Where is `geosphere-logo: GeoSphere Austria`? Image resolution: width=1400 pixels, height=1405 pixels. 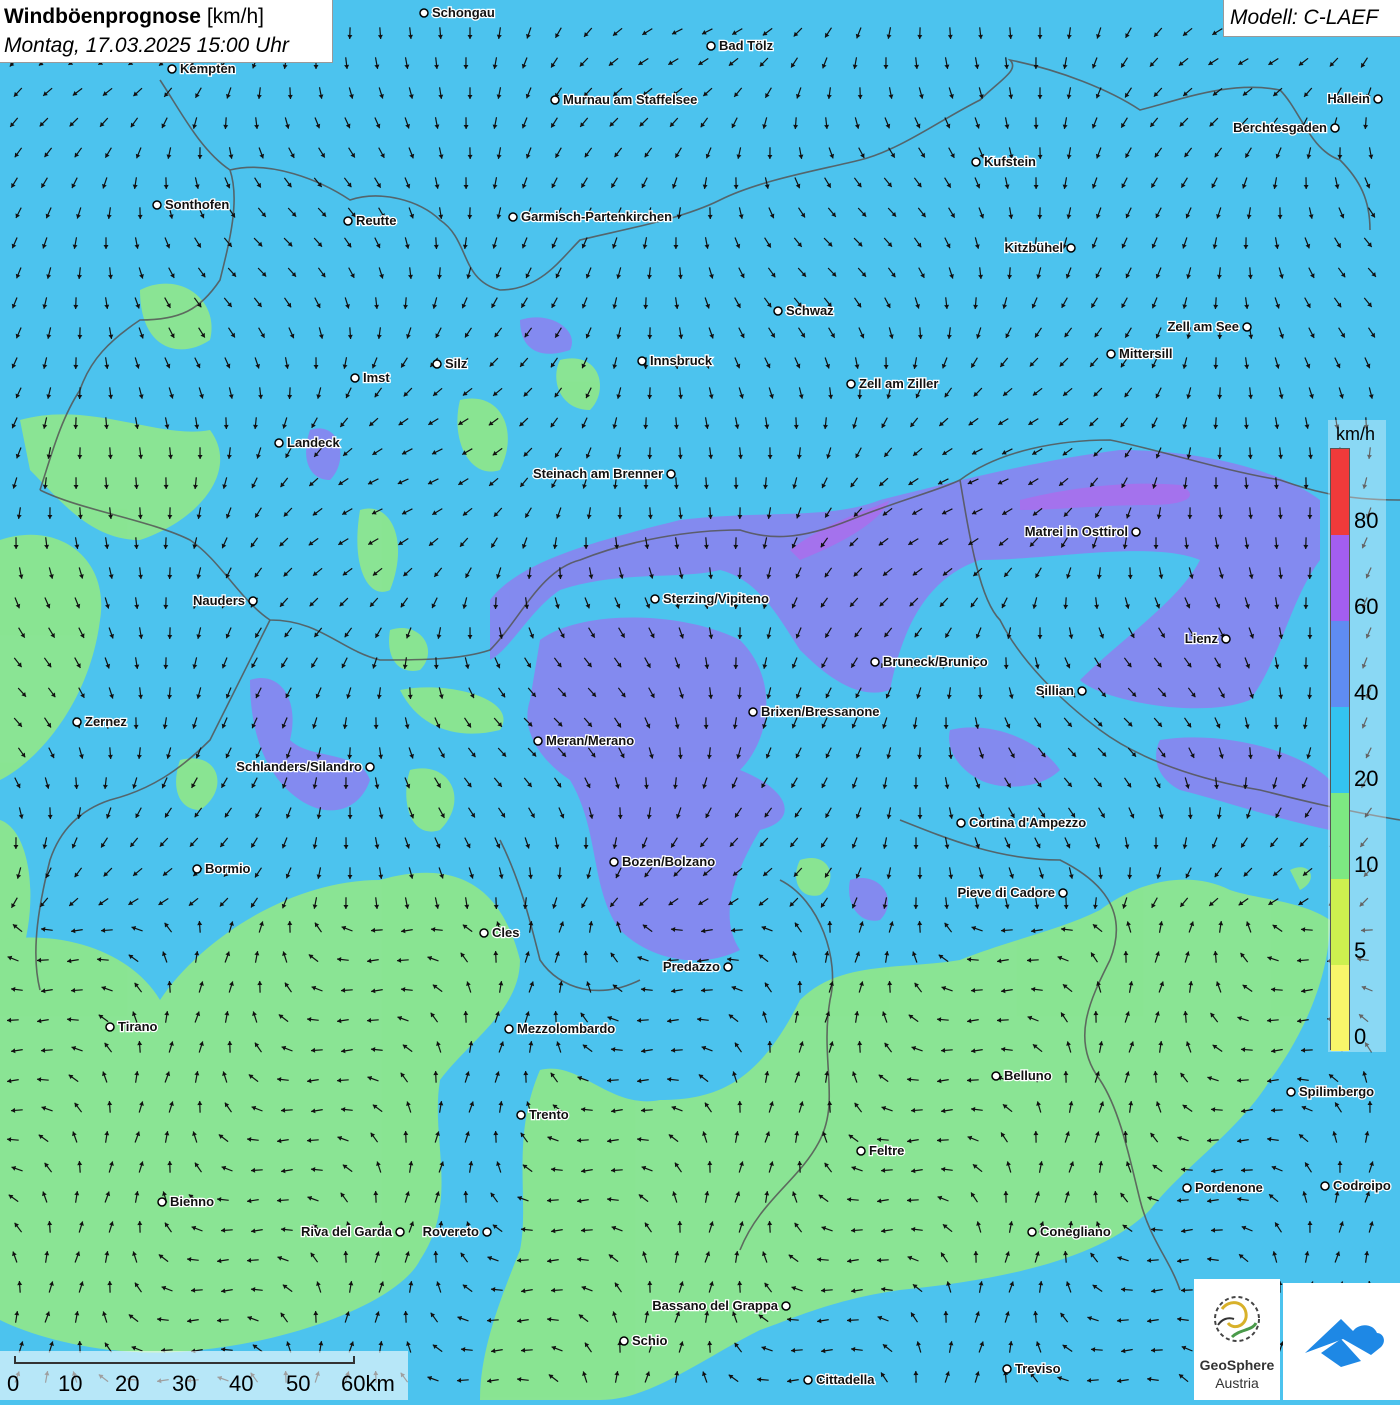 geosphere-logo: GeoSphere Austria is located at coordinates (1237, 1339).